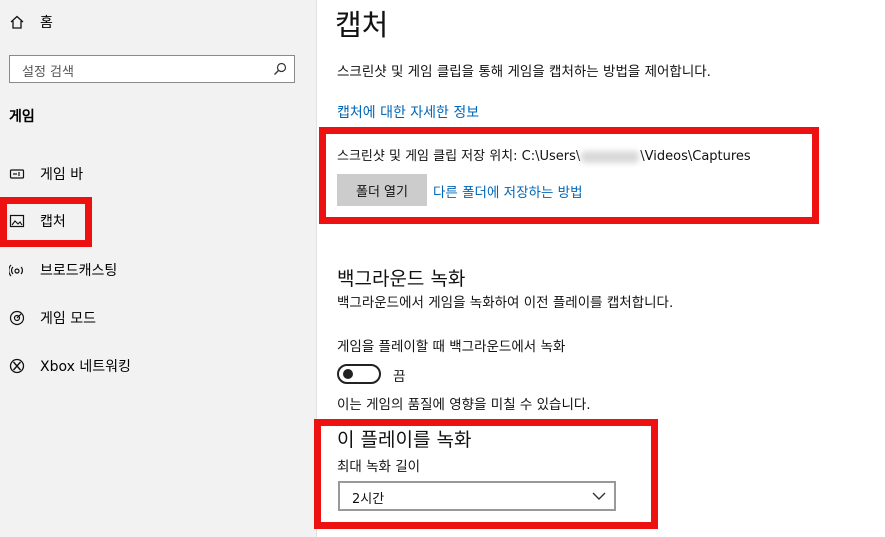  What do you see at coordinates (368, 499) in the screenshot?
I see `max-length-value: 2시간` at bounding box center [368, 499].